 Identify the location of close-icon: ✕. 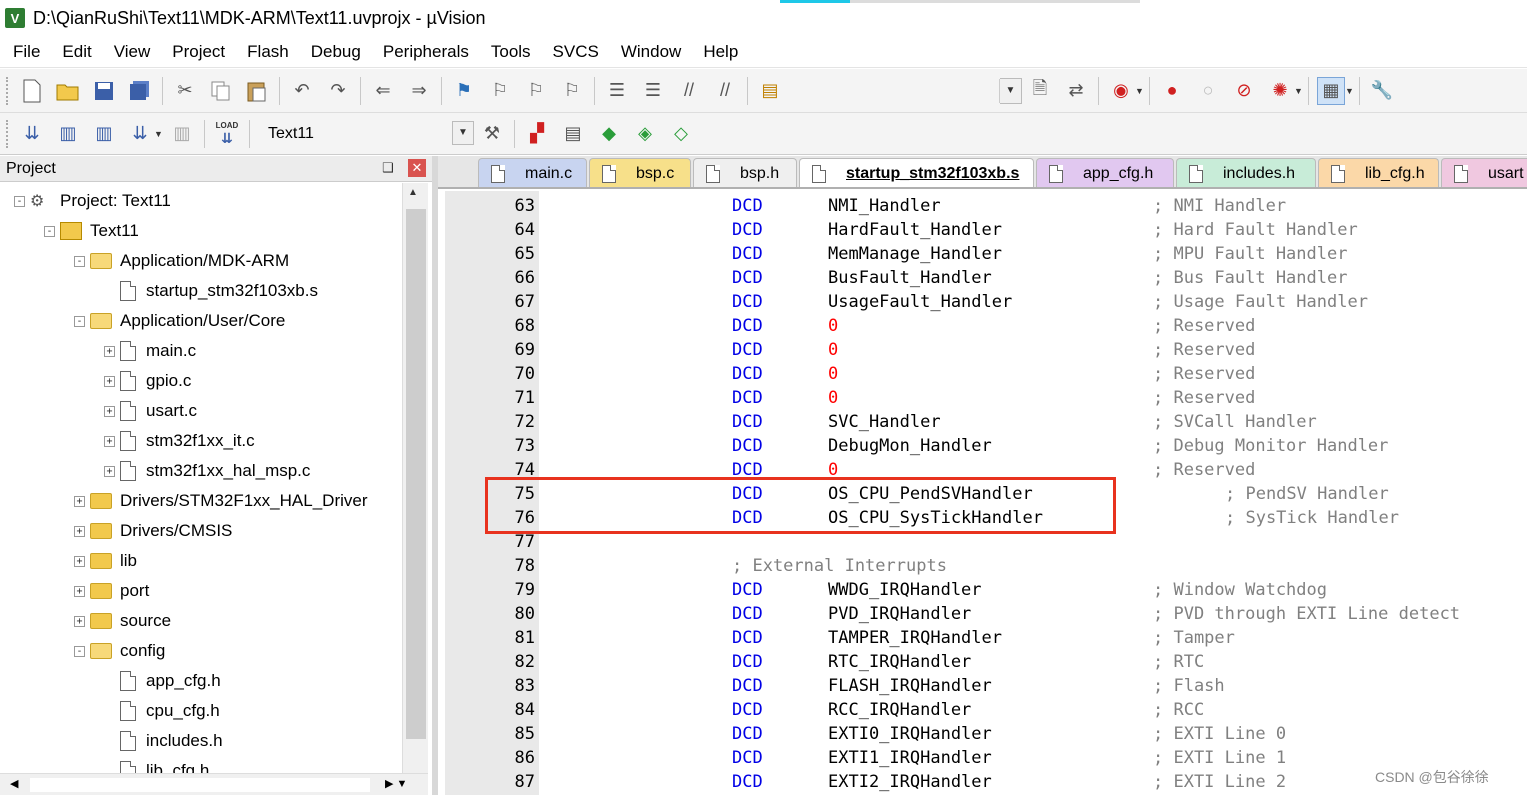
(417, 168).